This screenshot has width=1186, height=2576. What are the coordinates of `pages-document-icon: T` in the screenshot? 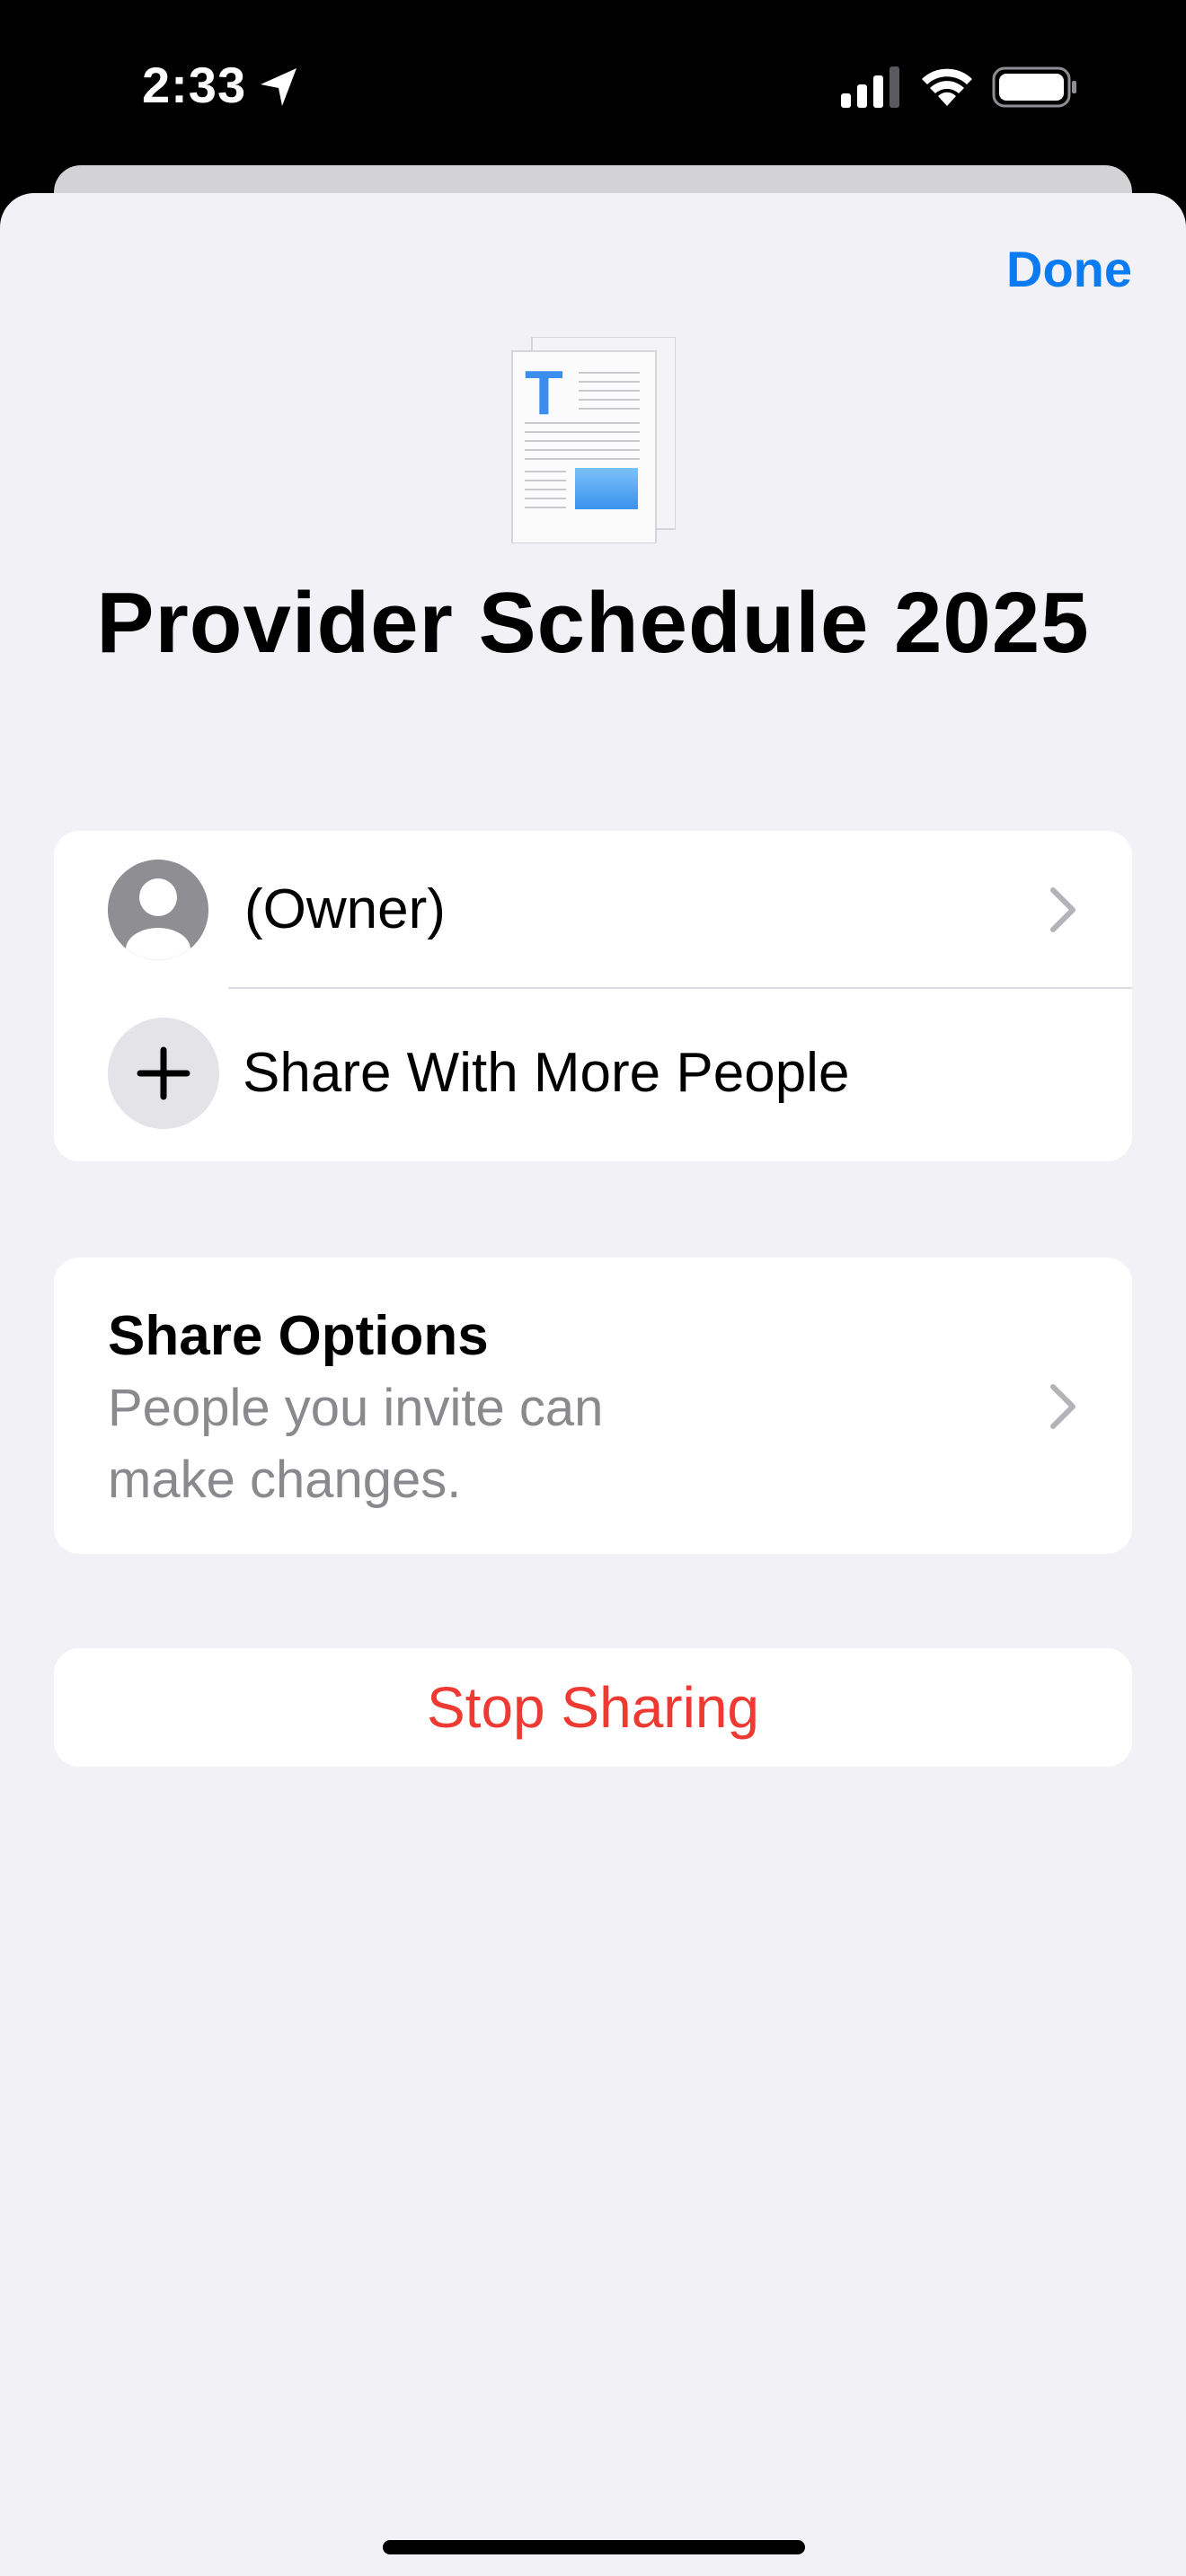 It's located at (593, 440).